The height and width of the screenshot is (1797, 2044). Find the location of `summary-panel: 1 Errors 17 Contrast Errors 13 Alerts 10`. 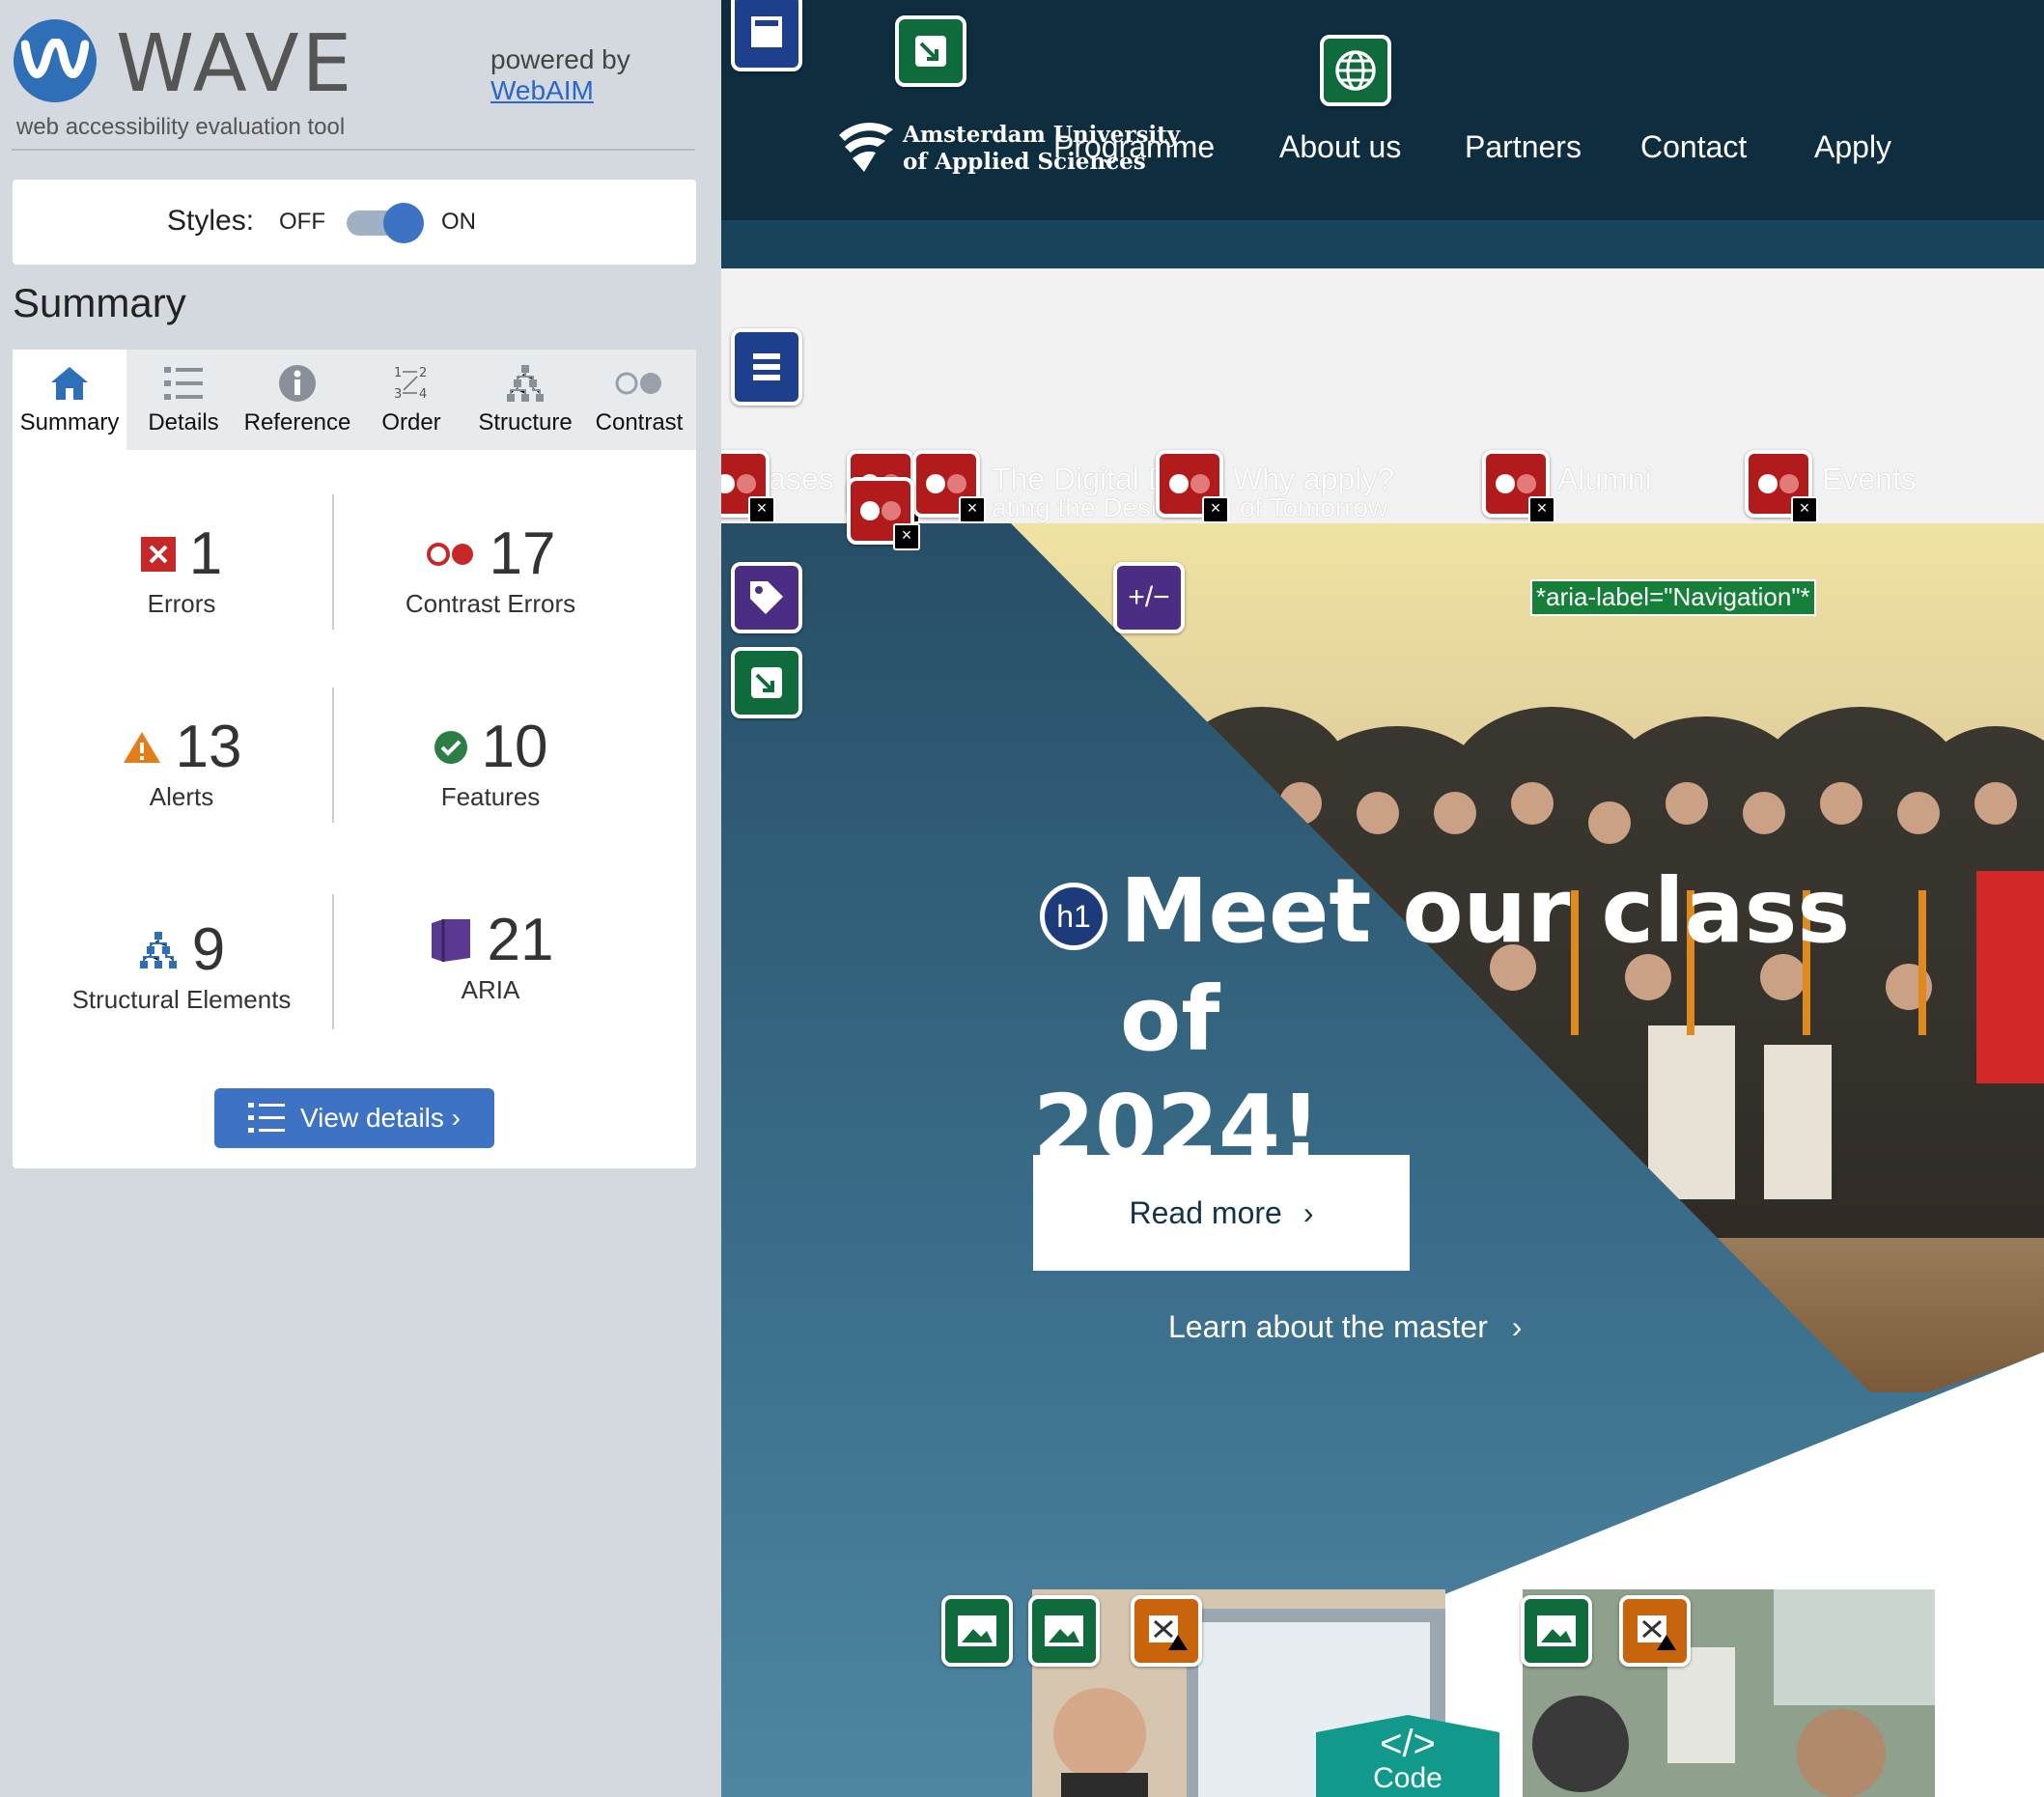

summary-panel: 1 Errors 17 Contrast Errors 13 Alerts 10 is located at coordinates (355, 809).